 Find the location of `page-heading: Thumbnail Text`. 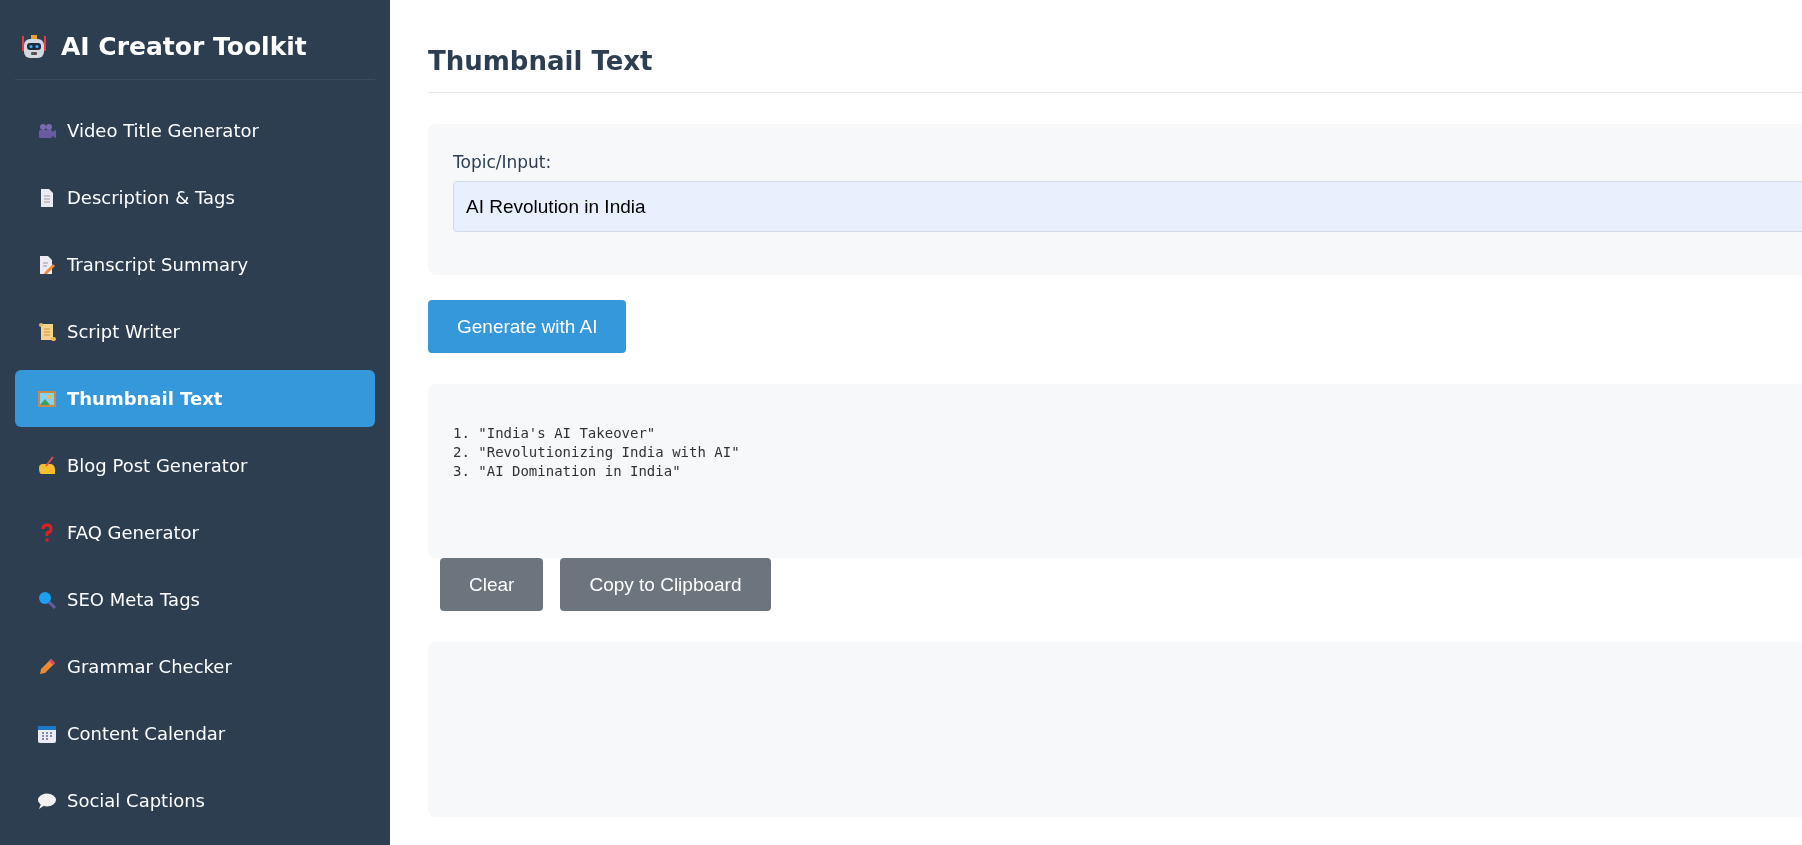

page-heading: Thumbnail Text is located at coordinates (1115, 69).